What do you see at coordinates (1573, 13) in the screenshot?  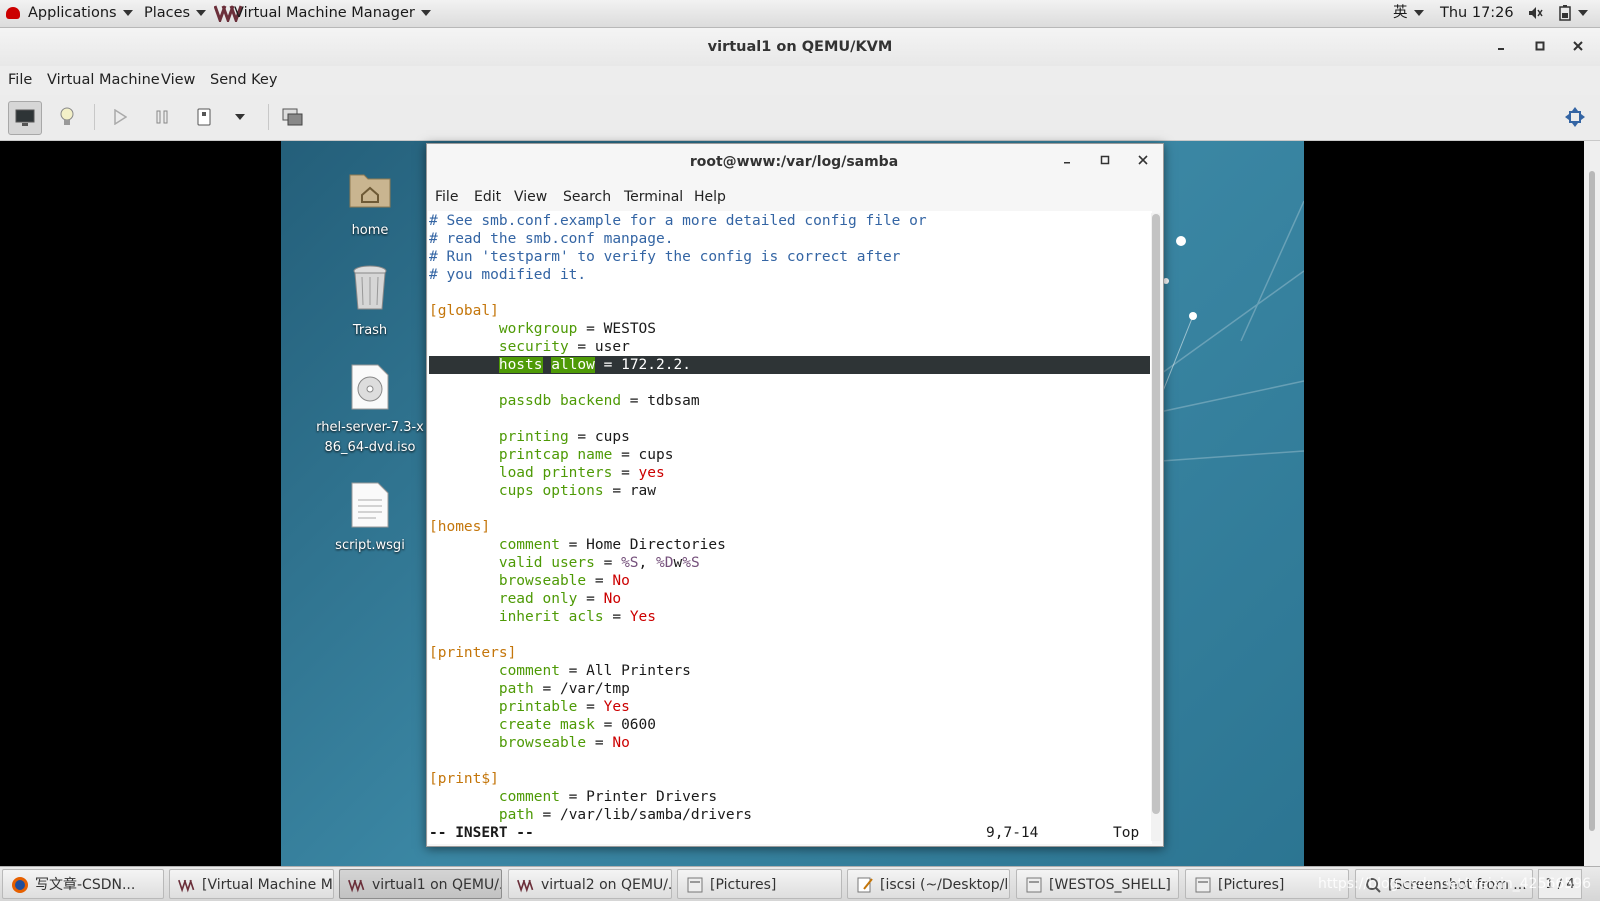 I see `system-menu` at bounding box center [1573, 13].